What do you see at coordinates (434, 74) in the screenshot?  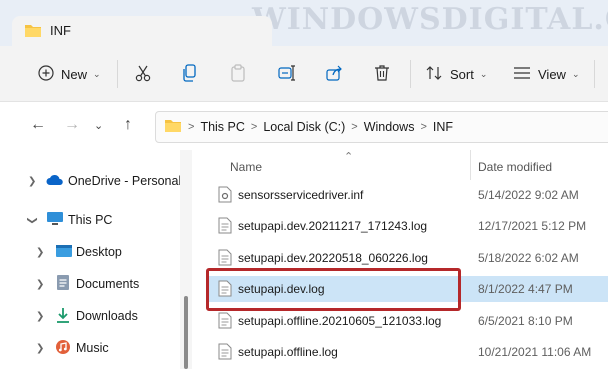 I see `sort-icon` at bounding box center [434, 74].